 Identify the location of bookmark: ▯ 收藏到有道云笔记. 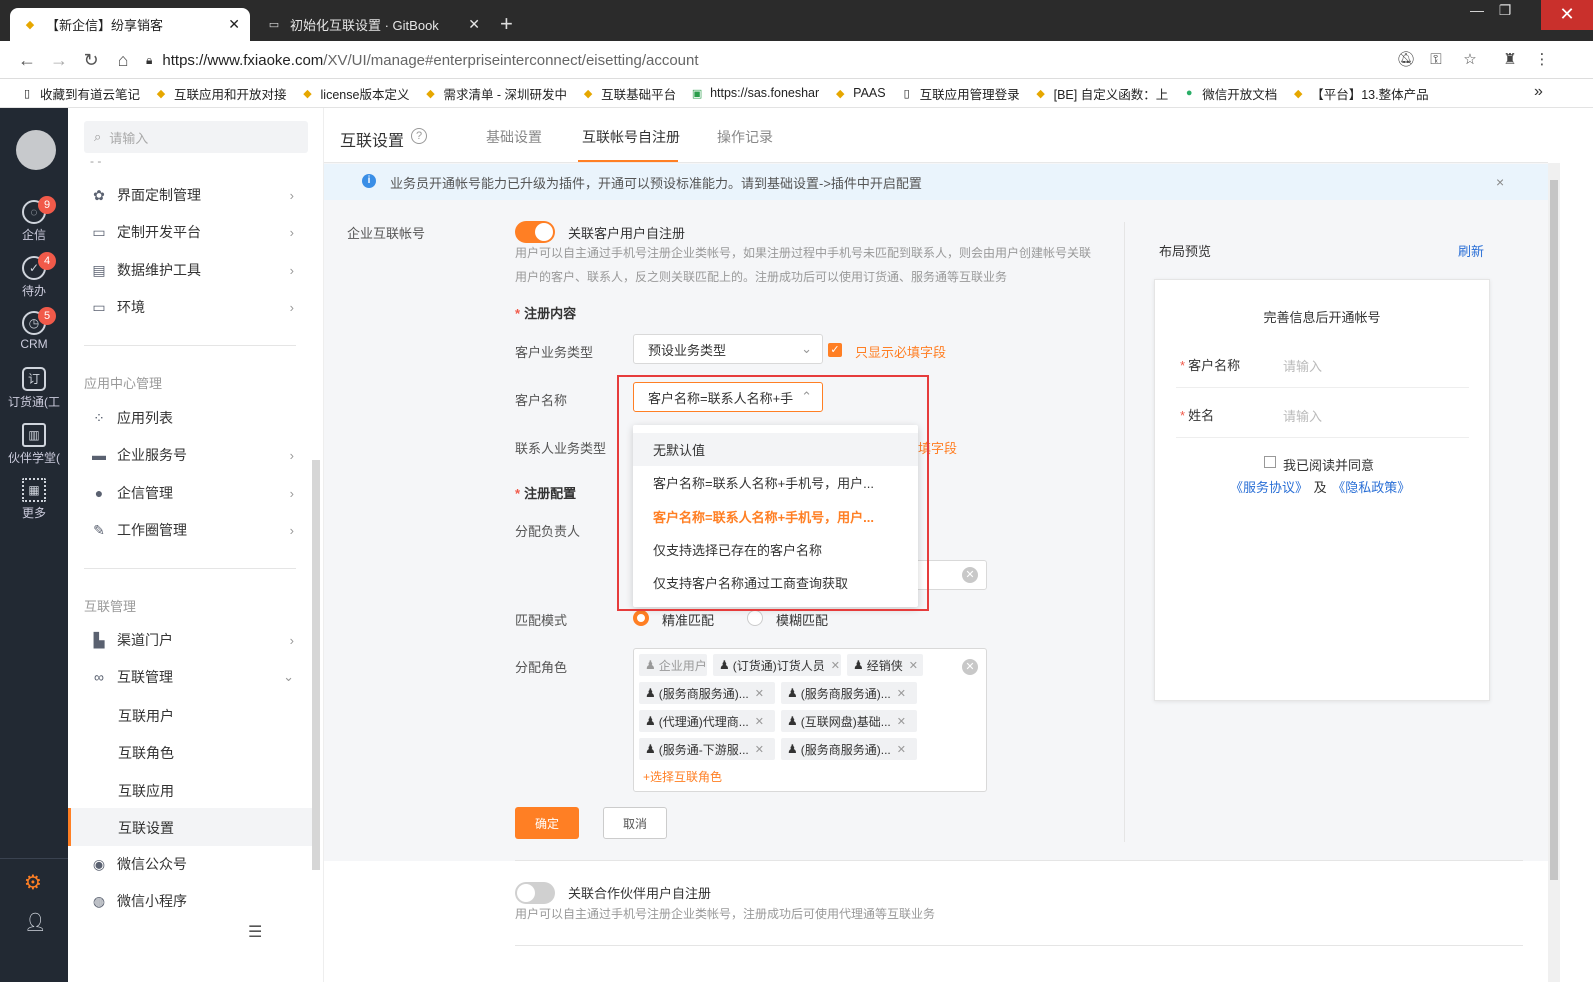
(80, 93).